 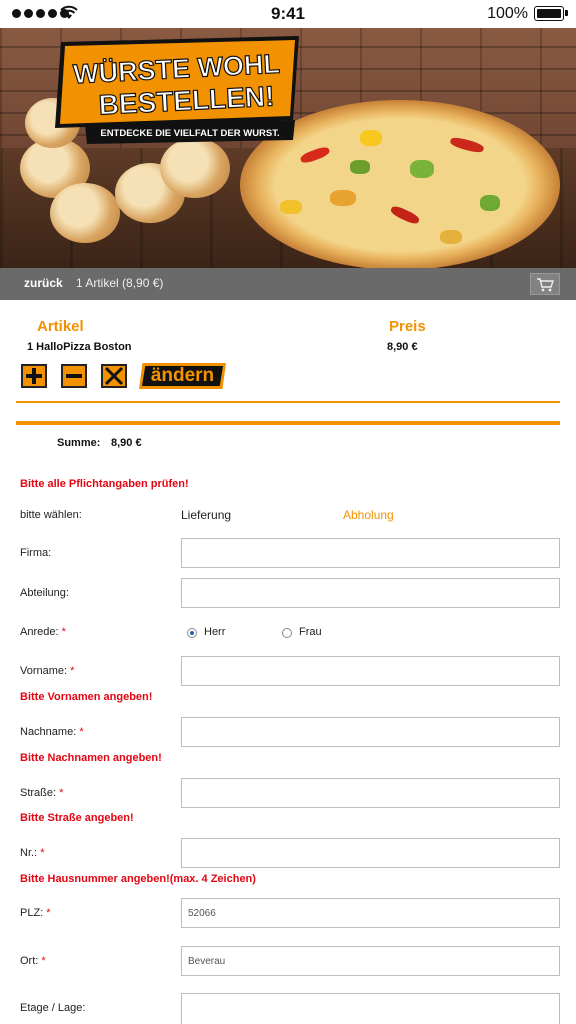 I want to click on cart-summary: 1 Artikel (8,90 €), so click(x=120, y=283).